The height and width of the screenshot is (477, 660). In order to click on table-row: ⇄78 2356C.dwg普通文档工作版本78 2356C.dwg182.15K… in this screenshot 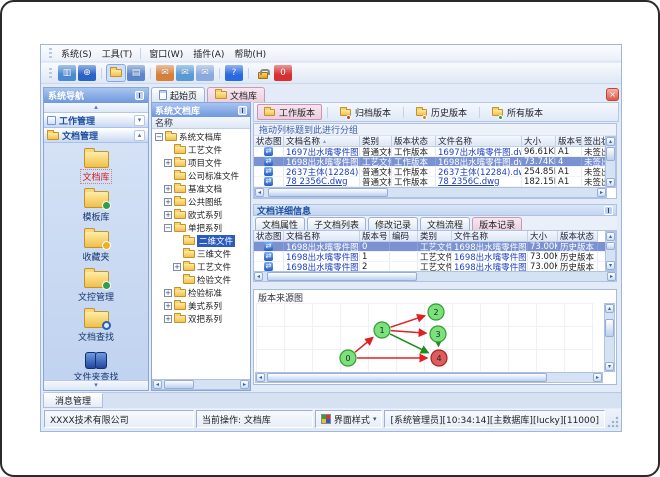, I will do `click(430, 182)`.